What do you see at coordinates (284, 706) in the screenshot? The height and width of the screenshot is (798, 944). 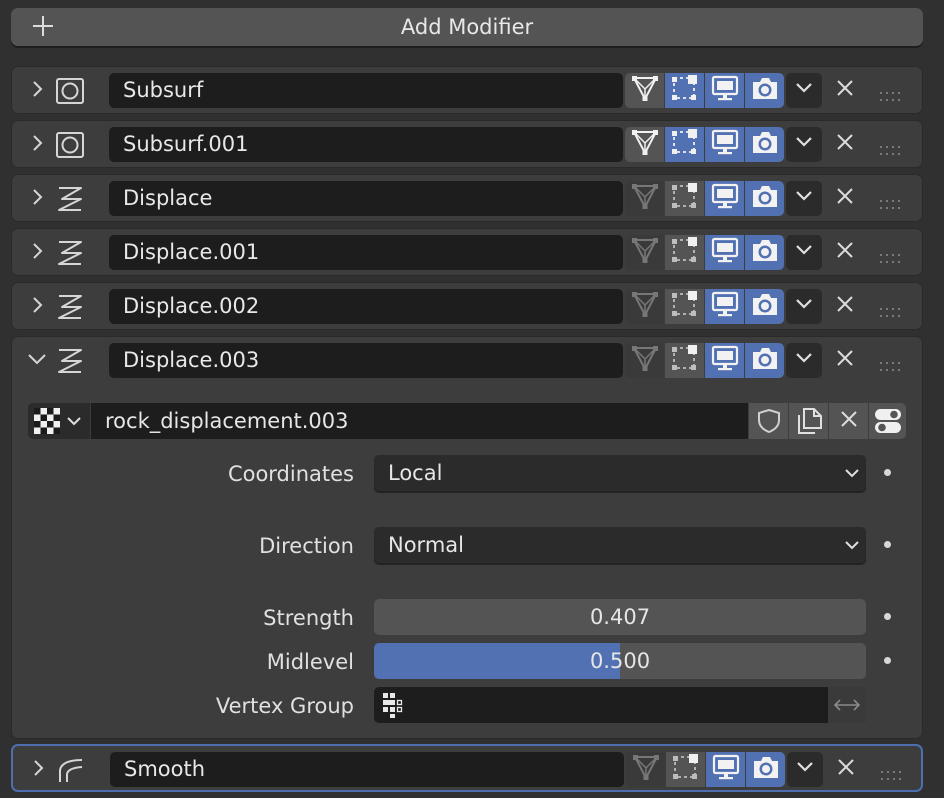 I see `vertex-group-label: Vertex Group` at bounding box center [284, 706].